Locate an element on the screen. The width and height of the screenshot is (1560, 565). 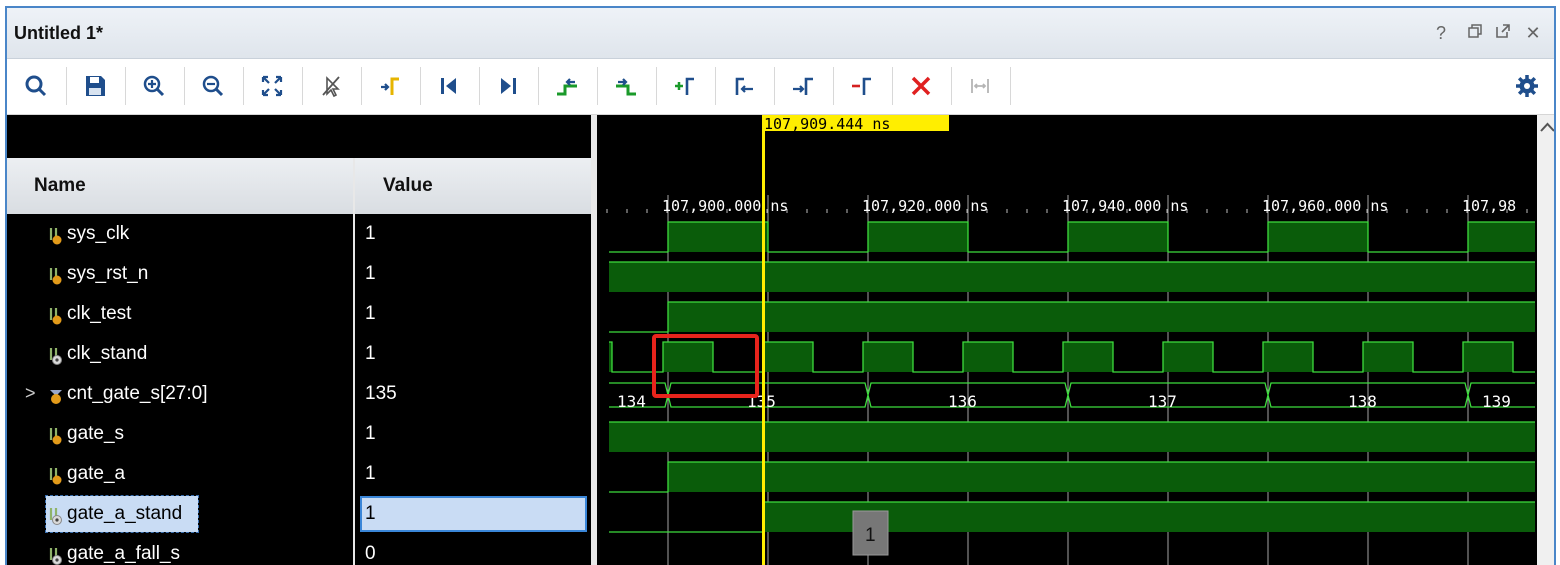
add-marker-icon is located at coordinates (684, 86).